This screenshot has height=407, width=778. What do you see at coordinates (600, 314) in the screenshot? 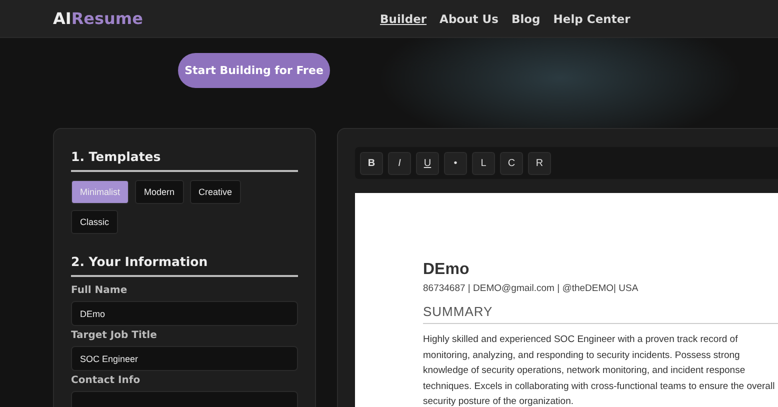
I see `resume-section-title: SUMMARY` at bounding box center [600, 314].